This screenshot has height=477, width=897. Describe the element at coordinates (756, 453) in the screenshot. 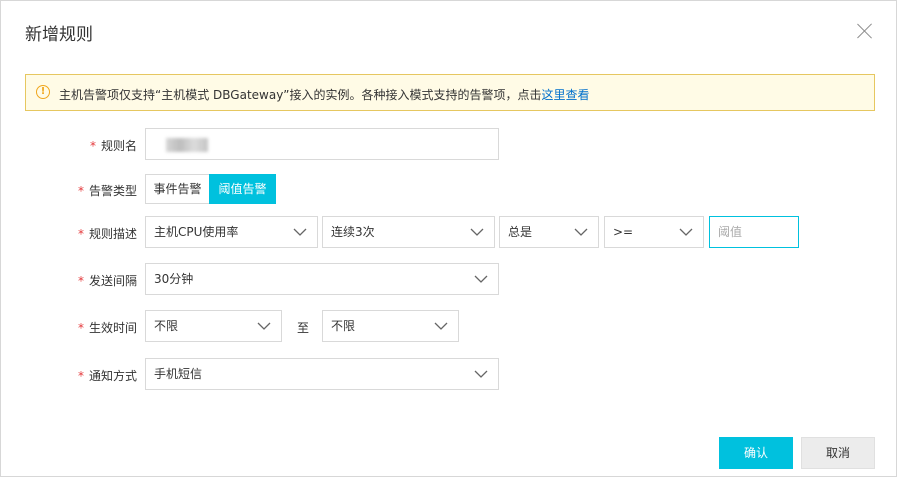

I see `confirm-button: 确认` at that location.